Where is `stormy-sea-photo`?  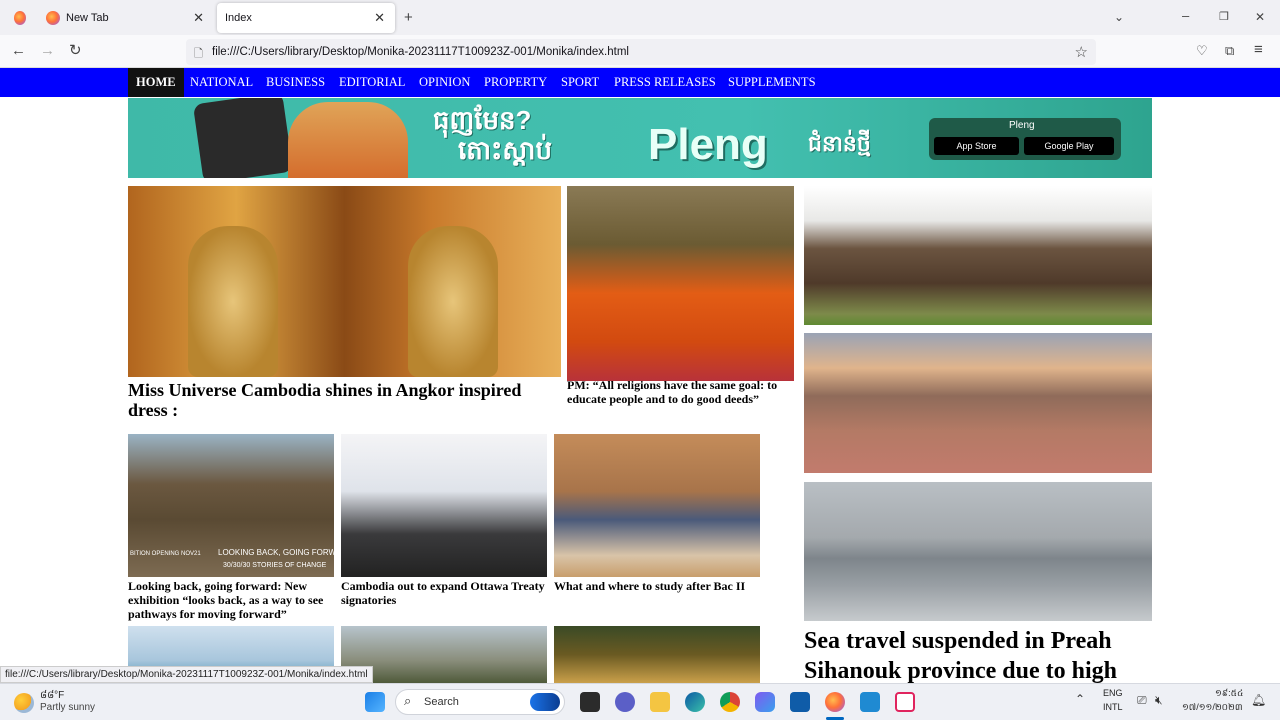 stormy-sea-photo is located at coordinates (978, 551).